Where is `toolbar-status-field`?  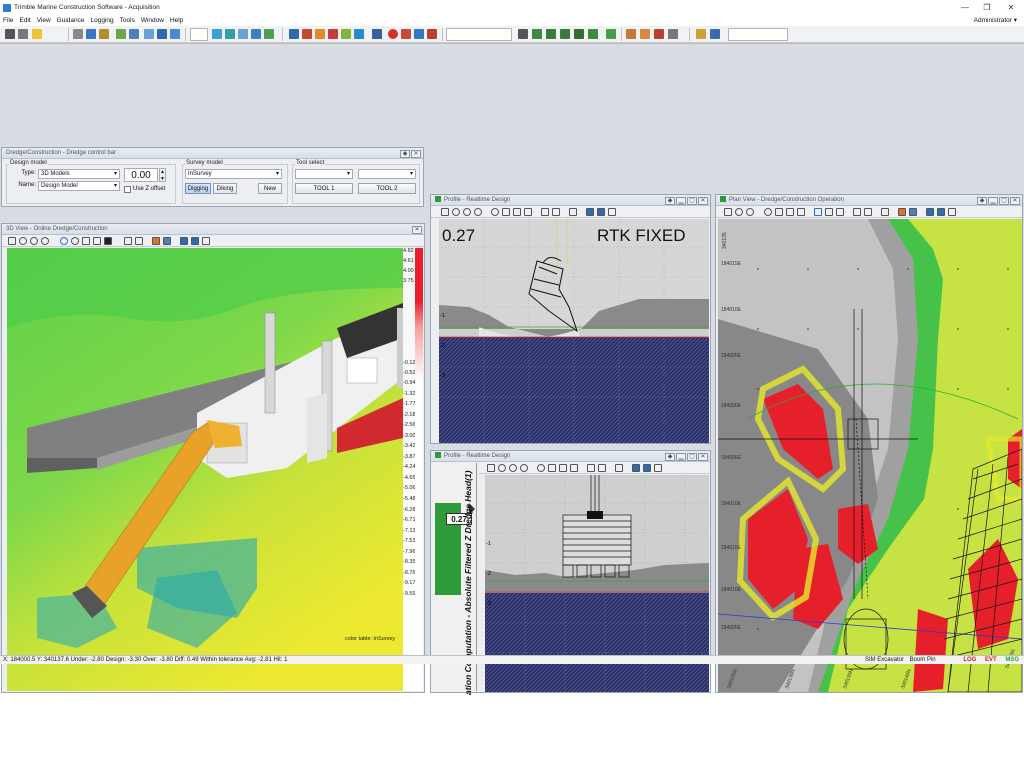 toolbar-status-field is located at coordinates (758, 34).